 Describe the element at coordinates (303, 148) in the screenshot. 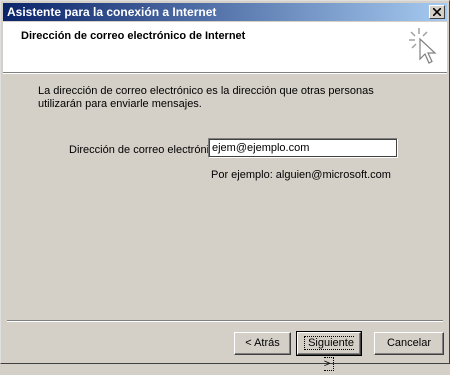

I see `email-field` at that location.